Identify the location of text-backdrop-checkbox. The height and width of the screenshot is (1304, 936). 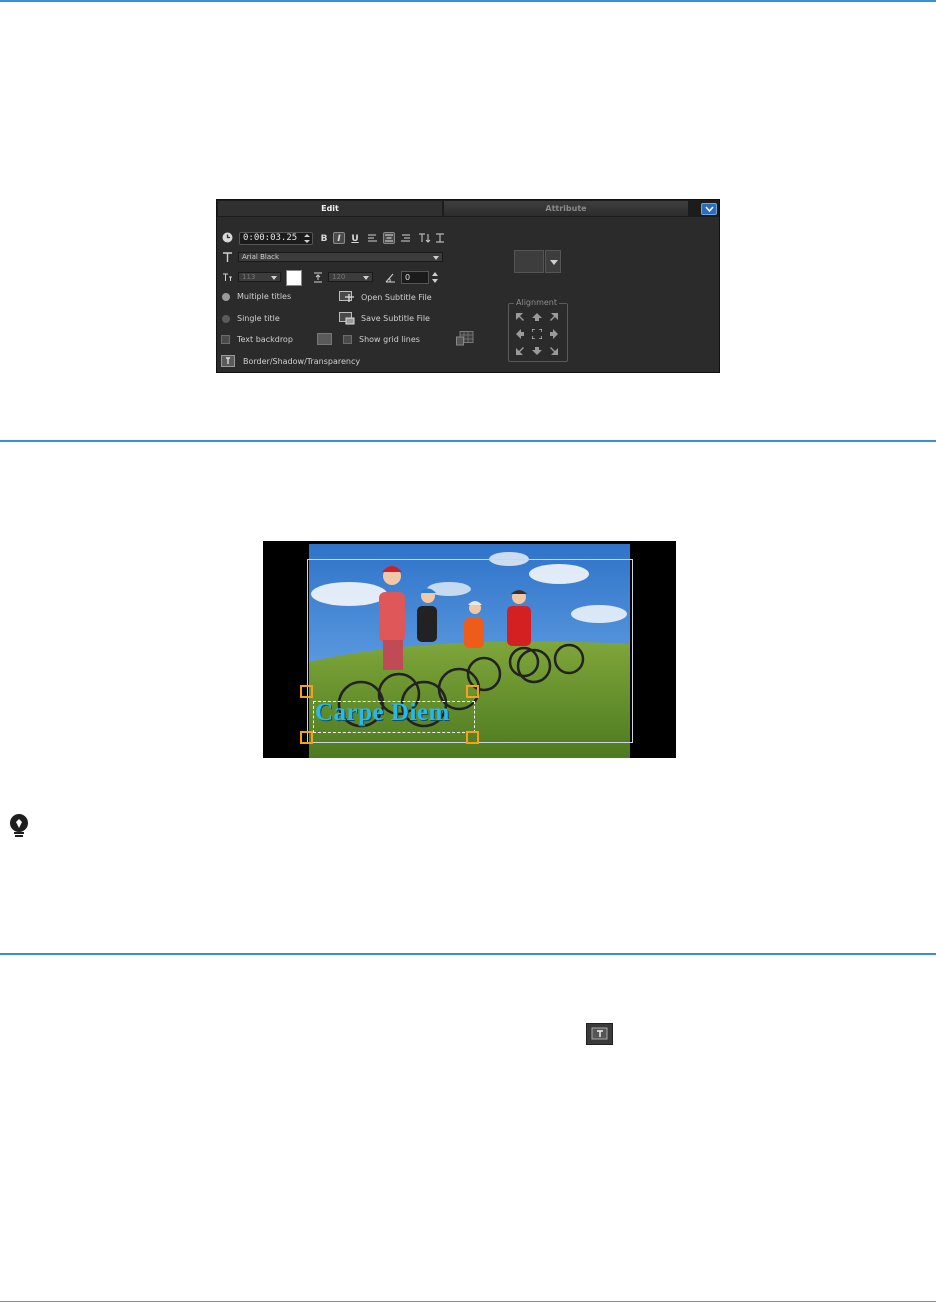
(225, 339).